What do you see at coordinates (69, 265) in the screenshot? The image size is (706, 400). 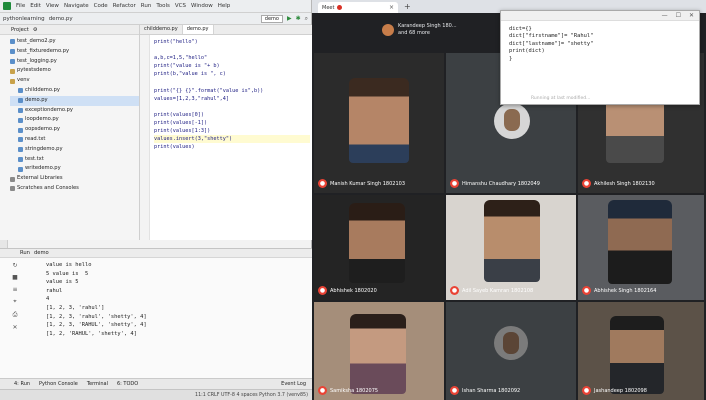 I see `console-line: value is hello` at bounding box center [69, 265].